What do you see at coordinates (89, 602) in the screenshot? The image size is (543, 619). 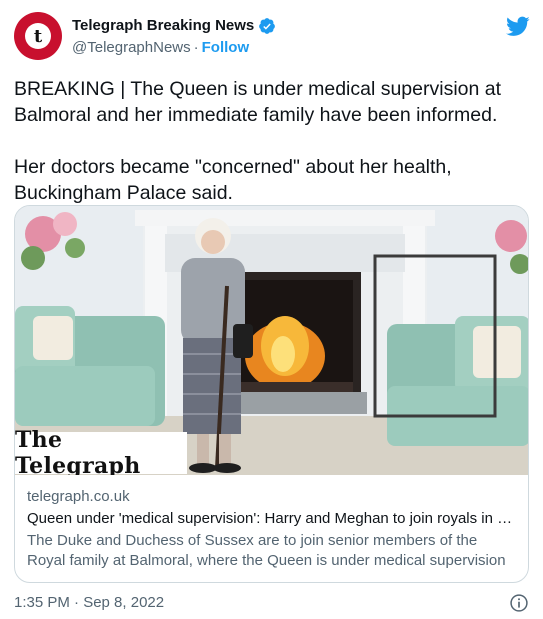 I see `timestamp: 1:35 PM · Sep 8, 2022` at bounding box center [89, 602].